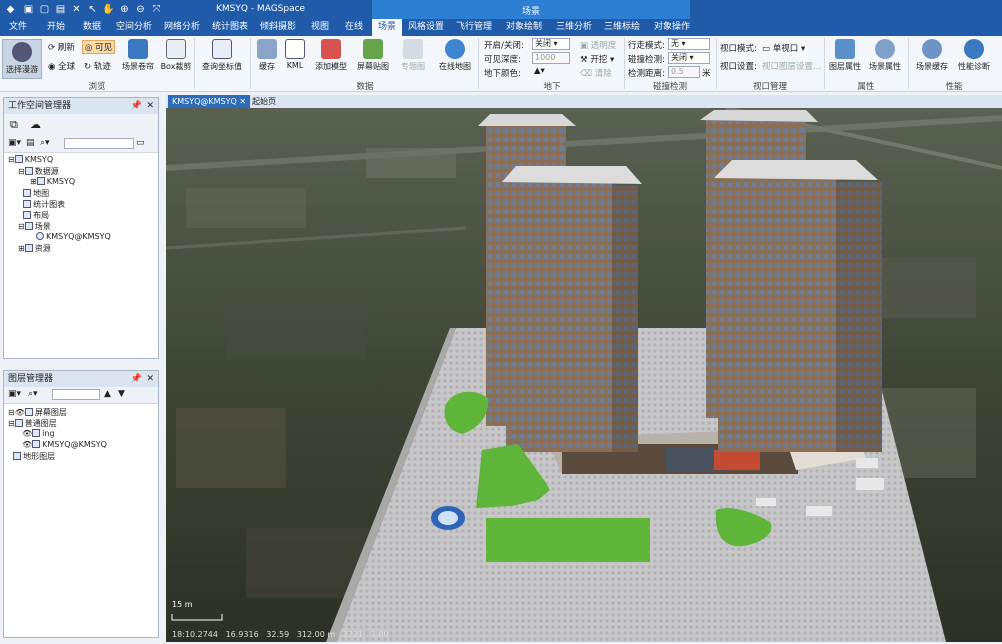 The height and width of the screenshot is (644, 1002). What do you see at coordinates (264, 101) in the screenshot?
I see `tab-start-page: 起始页` at bounding box center [264, 101].